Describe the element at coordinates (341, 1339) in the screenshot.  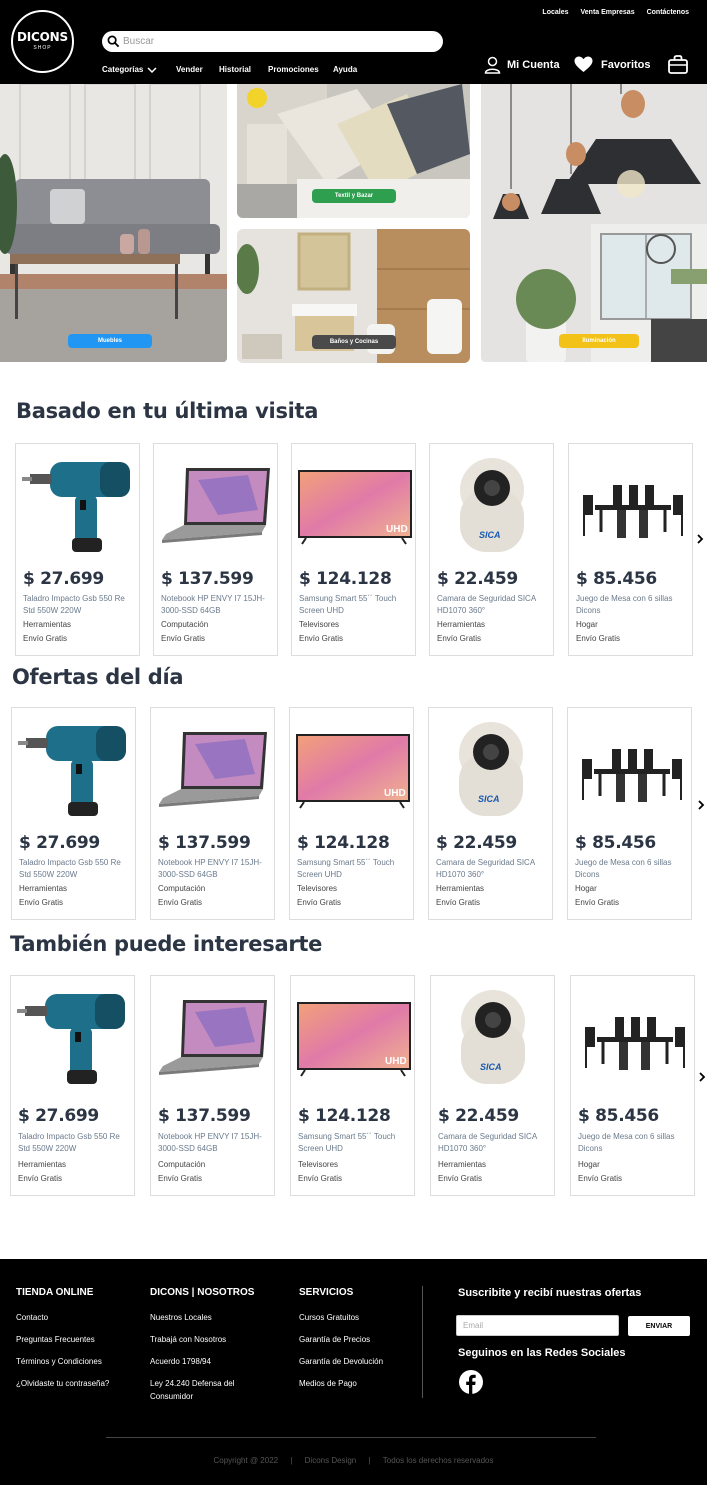
I see `footer-link: Garantía de Precios` at that location.